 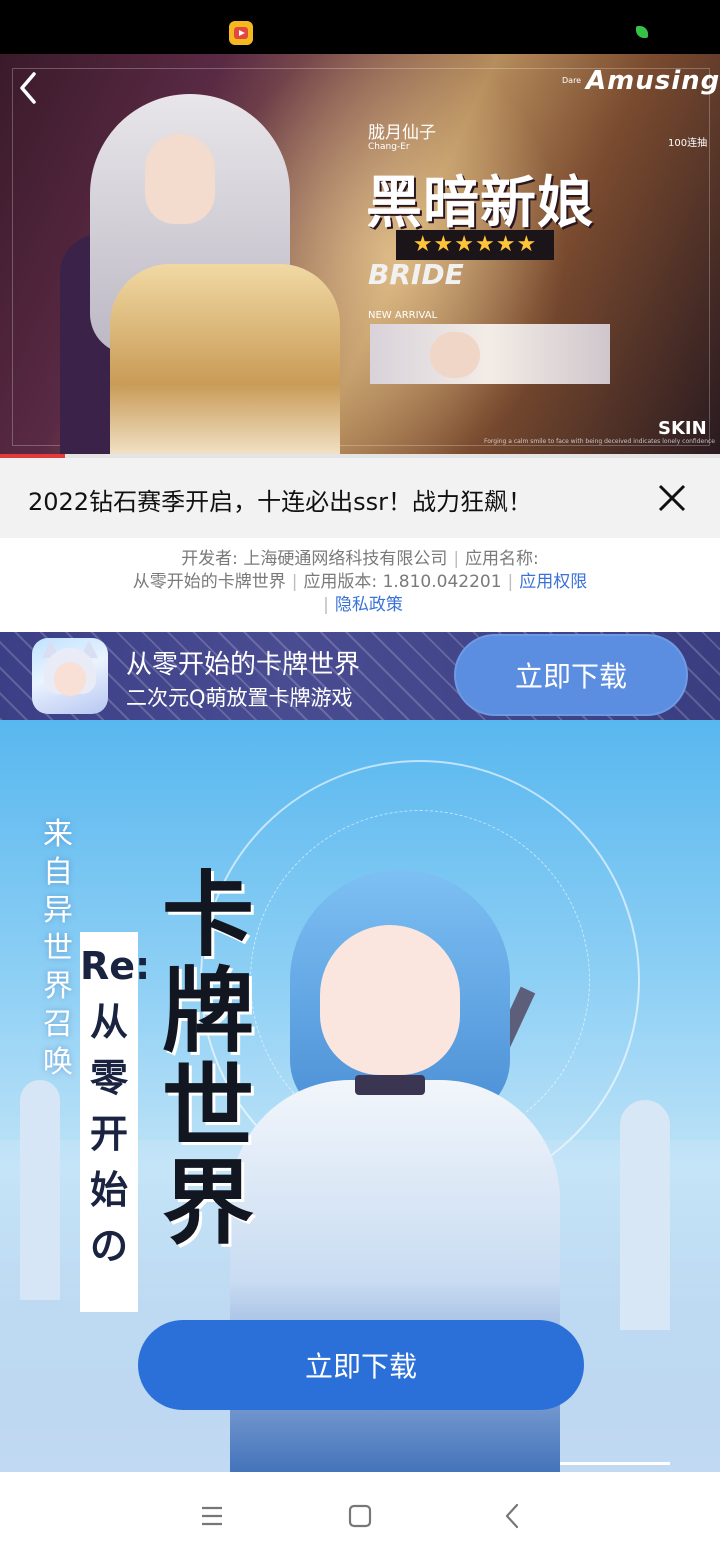 I want to click on recent-apps-button, so click(x=212, y=1516).